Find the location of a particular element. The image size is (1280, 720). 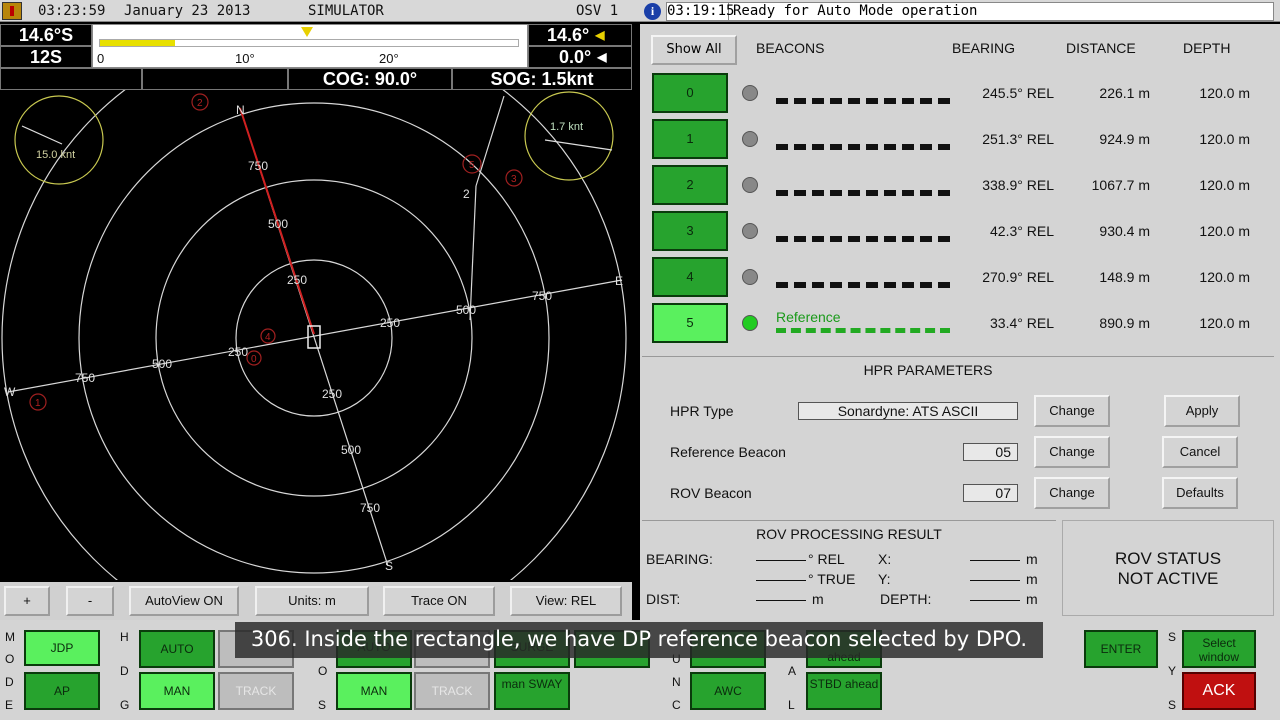

rov-true-label: ° TRUE is located at coordinates (832, 579).